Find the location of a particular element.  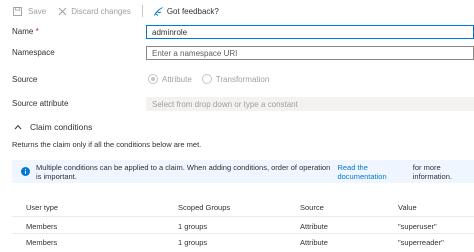

namespace-label: Namespace is located at coordinates (33, 52).